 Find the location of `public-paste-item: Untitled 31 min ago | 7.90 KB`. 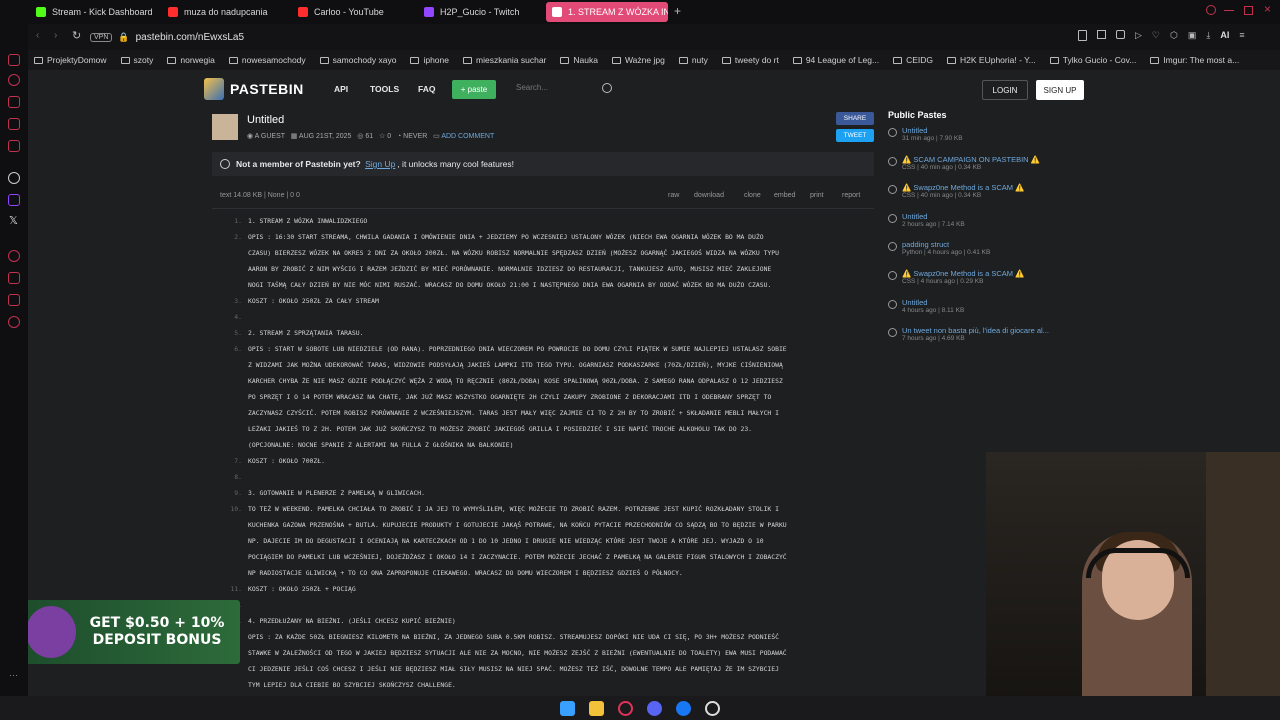

public-paste-item: Untitled 31 min ago | 7.90 KB is located at coordinates (988, 140).